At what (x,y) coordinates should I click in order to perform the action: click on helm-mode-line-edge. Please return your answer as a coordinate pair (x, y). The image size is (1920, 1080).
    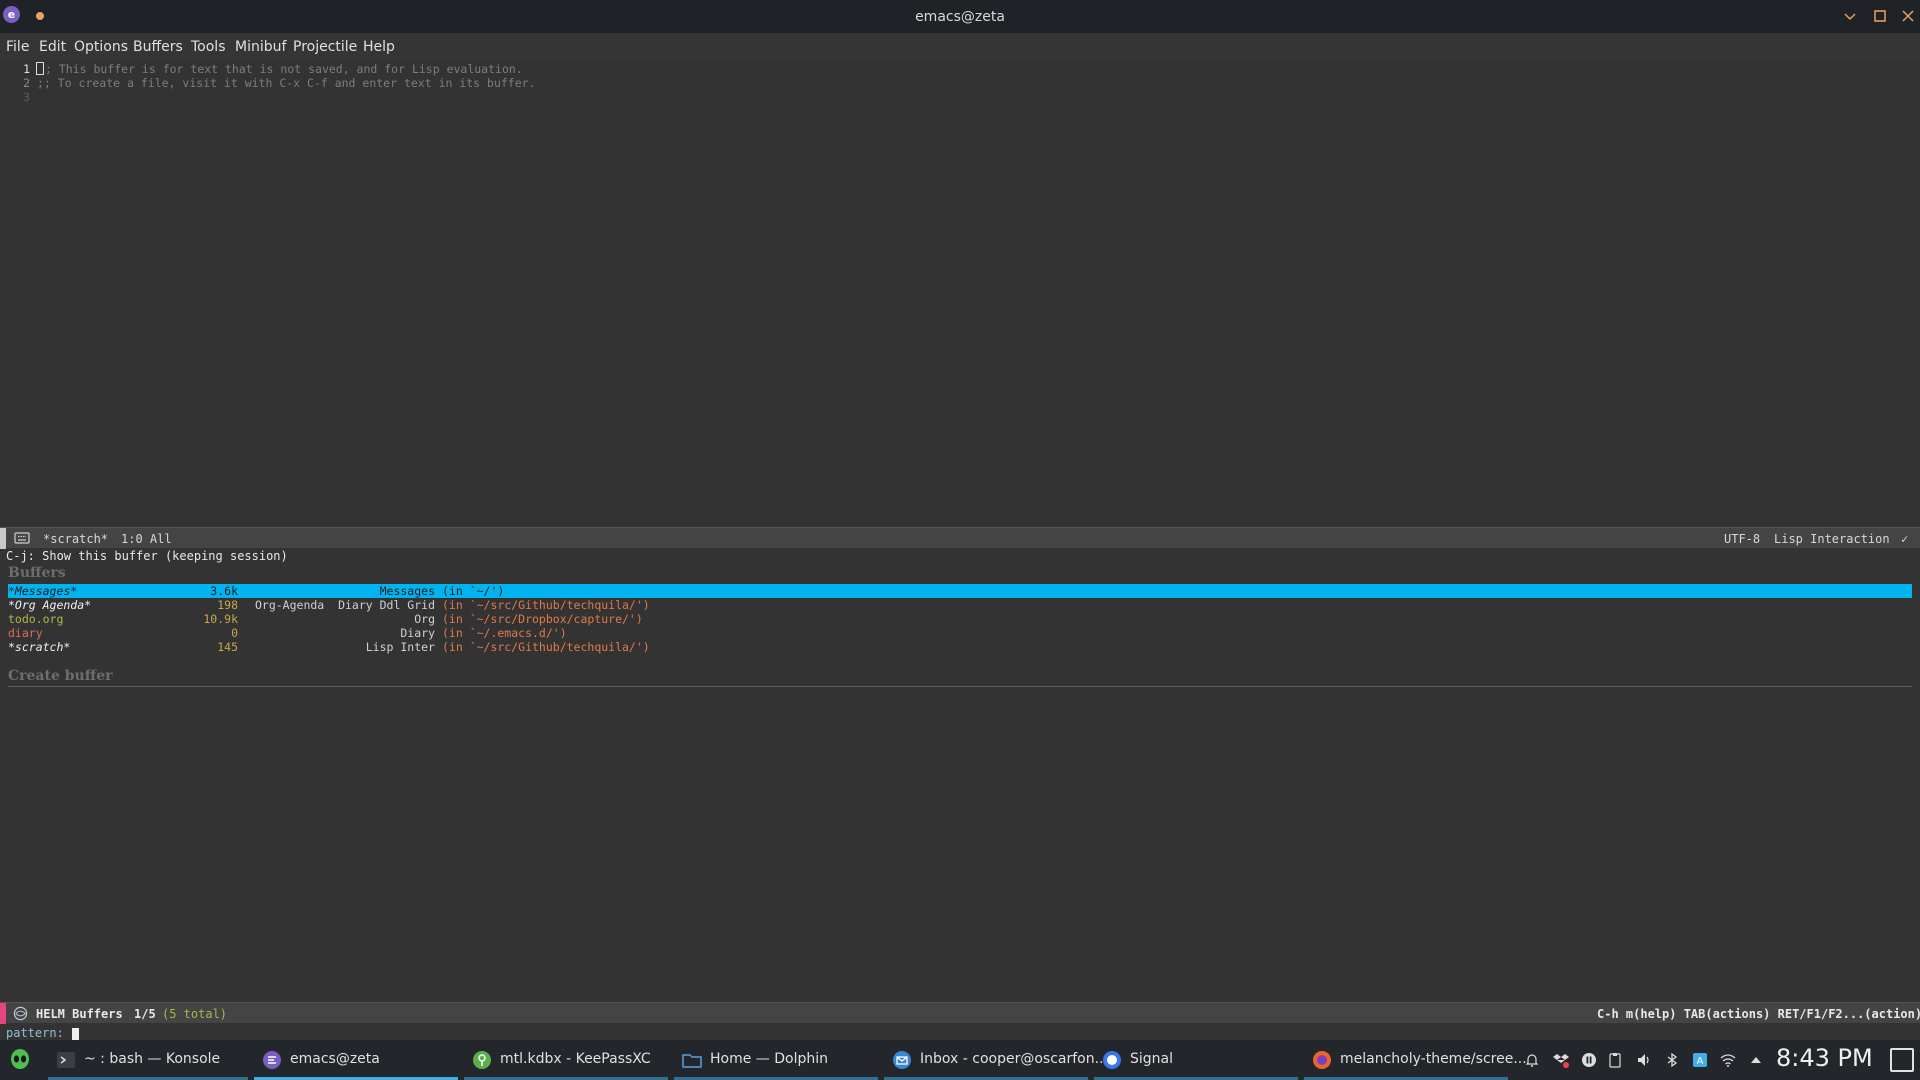
    Looking at the image, I should click on (3, 1013).